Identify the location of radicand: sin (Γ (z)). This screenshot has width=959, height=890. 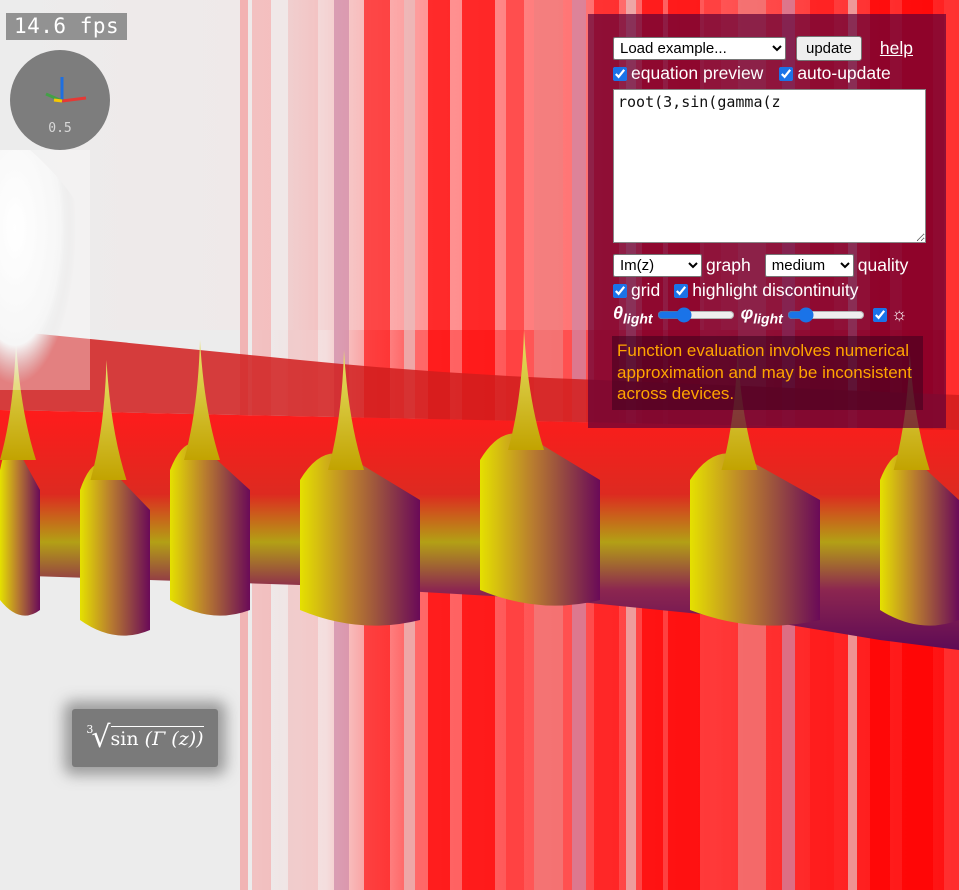
(157, 738).